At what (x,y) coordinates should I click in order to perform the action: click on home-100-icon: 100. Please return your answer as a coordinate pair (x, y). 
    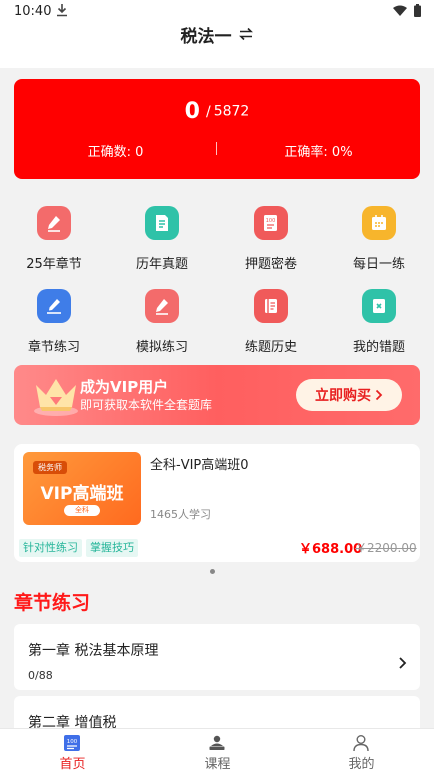
    Looking at the image, I should click on (72, 743).